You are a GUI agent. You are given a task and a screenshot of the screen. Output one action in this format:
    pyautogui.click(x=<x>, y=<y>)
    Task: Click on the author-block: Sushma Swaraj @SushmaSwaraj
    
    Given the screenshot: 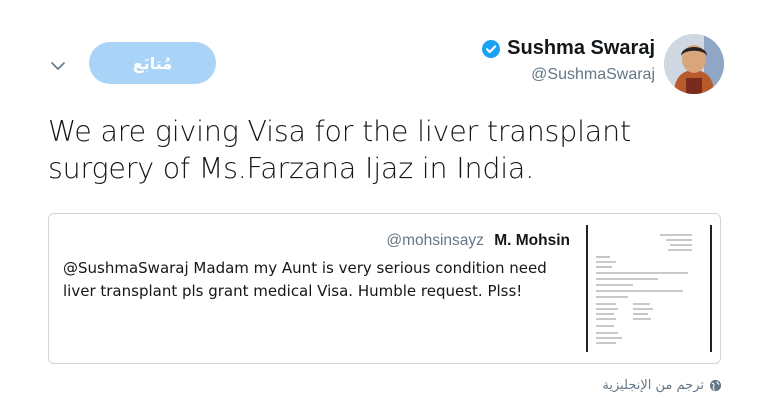 What is the action you would take?
    pyautogui.click(x=568, y=60)
    